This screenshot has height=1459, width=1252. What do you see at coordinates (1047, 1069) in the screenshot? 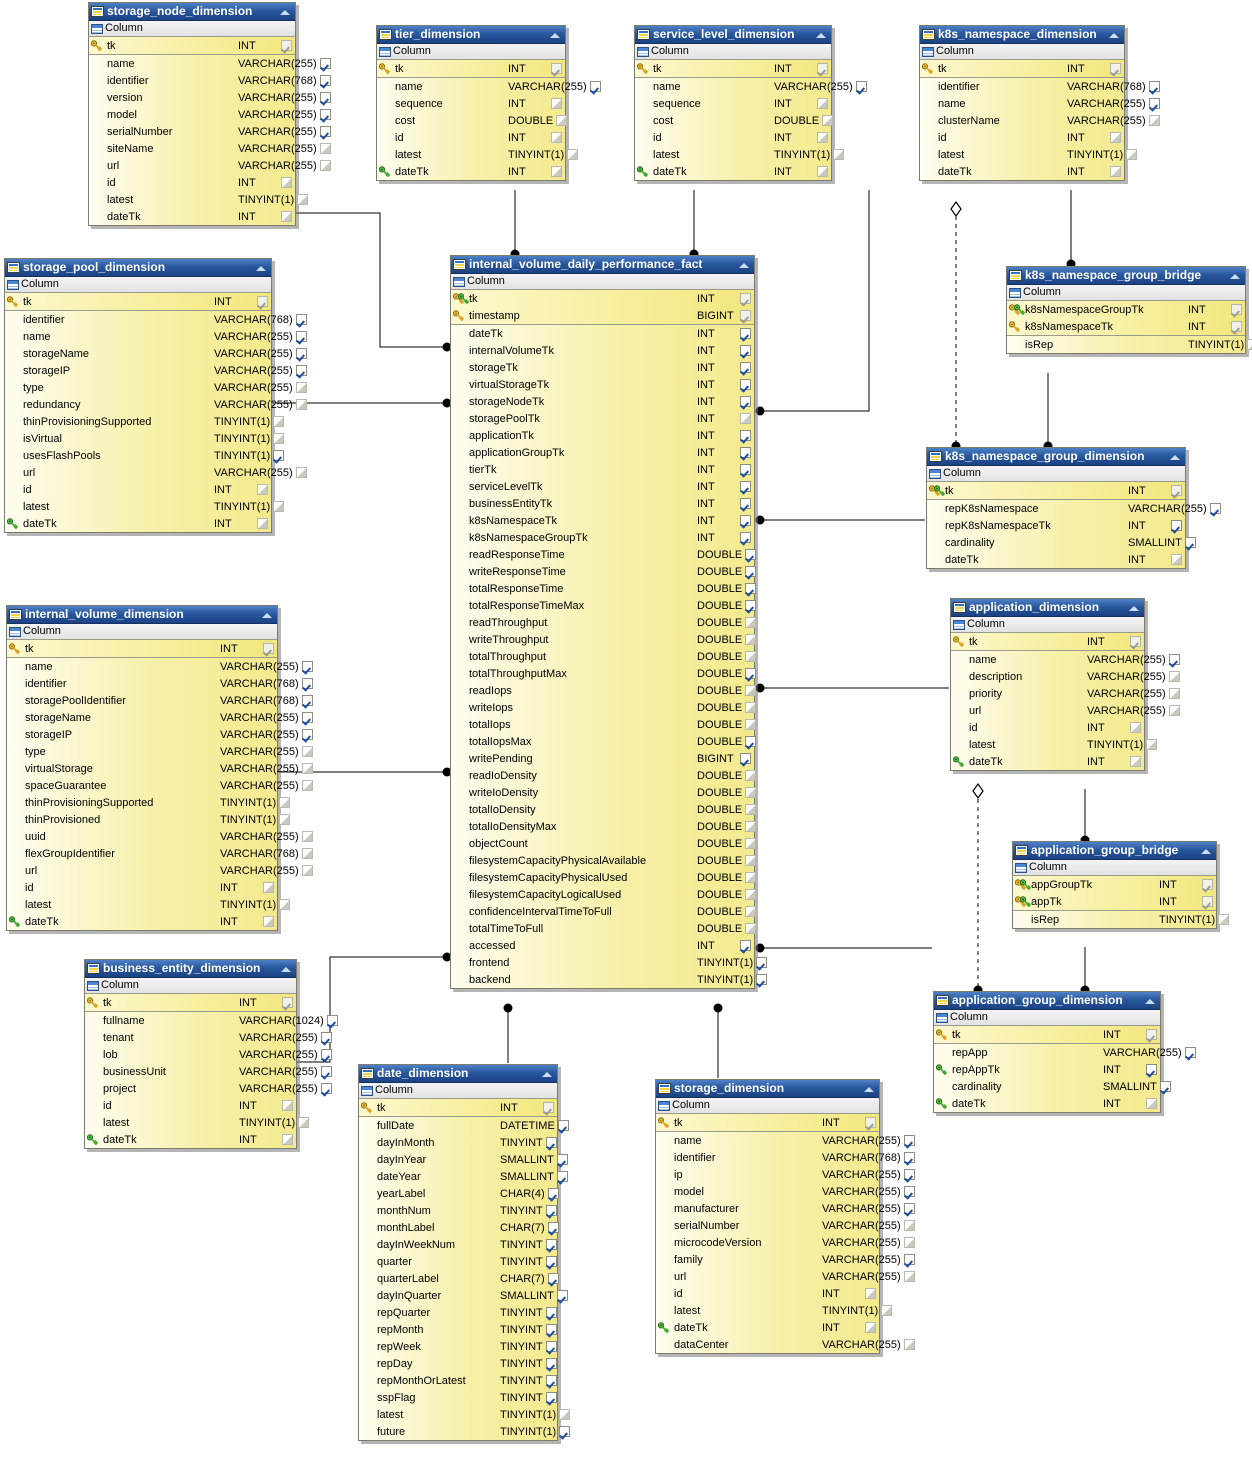
I see `column-row: repAppTk INT` at bounding box center [1047, 1069].